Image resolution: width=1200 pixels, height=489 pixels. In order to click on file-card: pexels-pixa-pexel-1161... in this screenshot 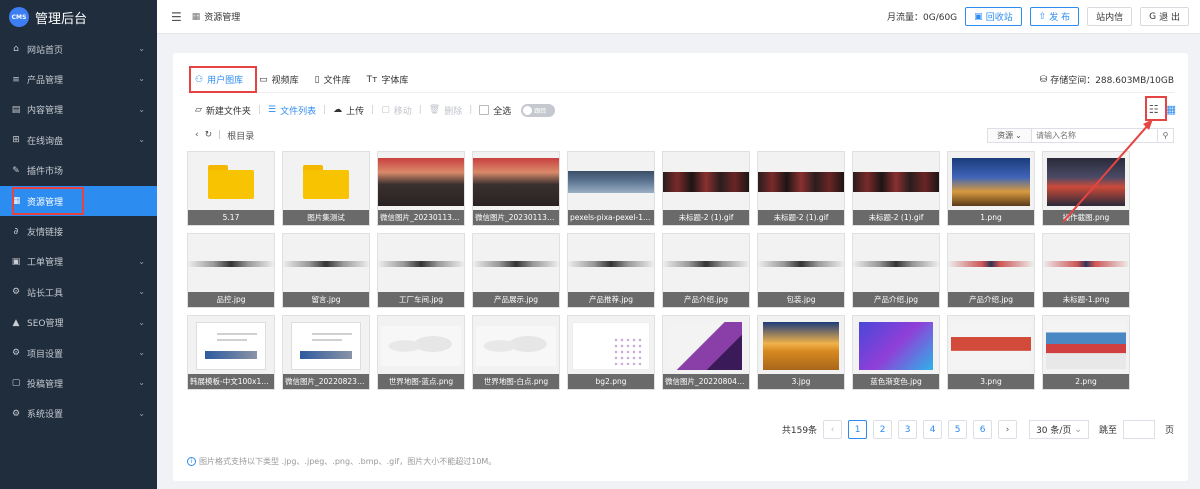, I will do `click(611, 188)`.